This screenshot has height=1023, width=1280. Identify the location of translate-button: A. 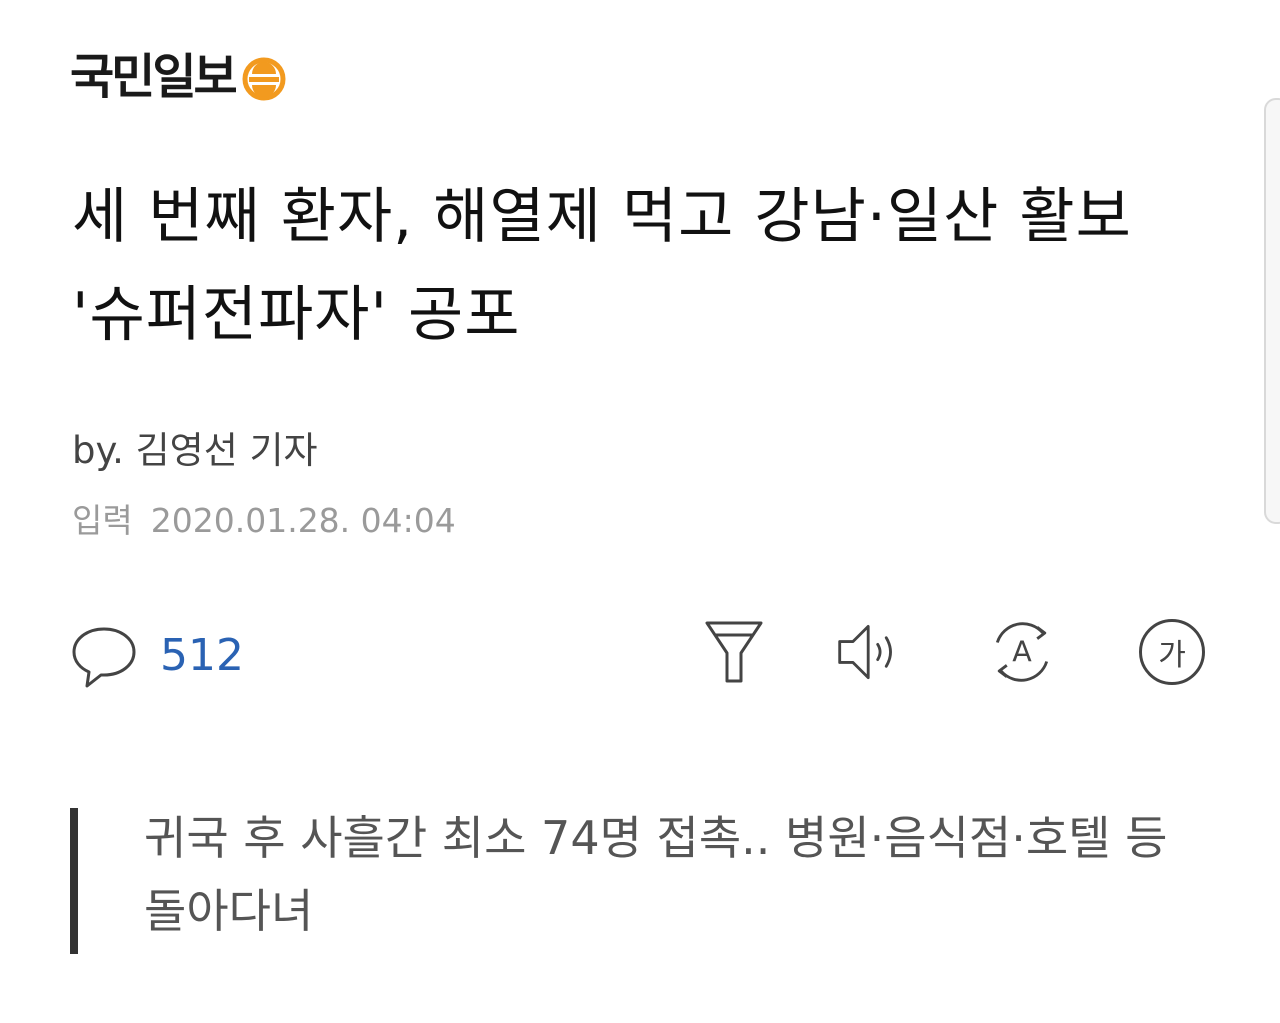
(1022, 652).